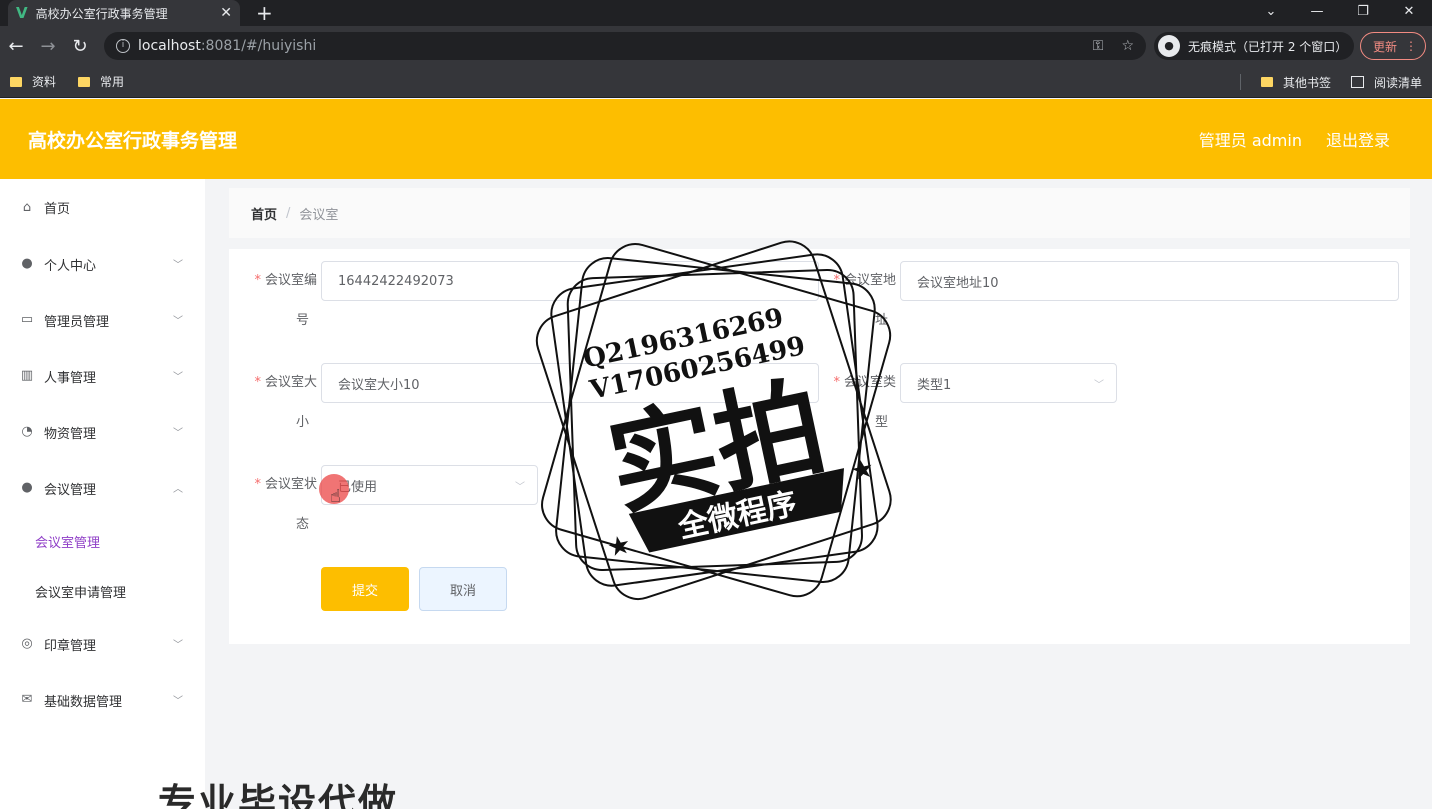 The height and width of the screenshot is (809, 1432). Describe the element at coordinates (169, 46) in the screenshot. I see `url-host: localhost` at that location.